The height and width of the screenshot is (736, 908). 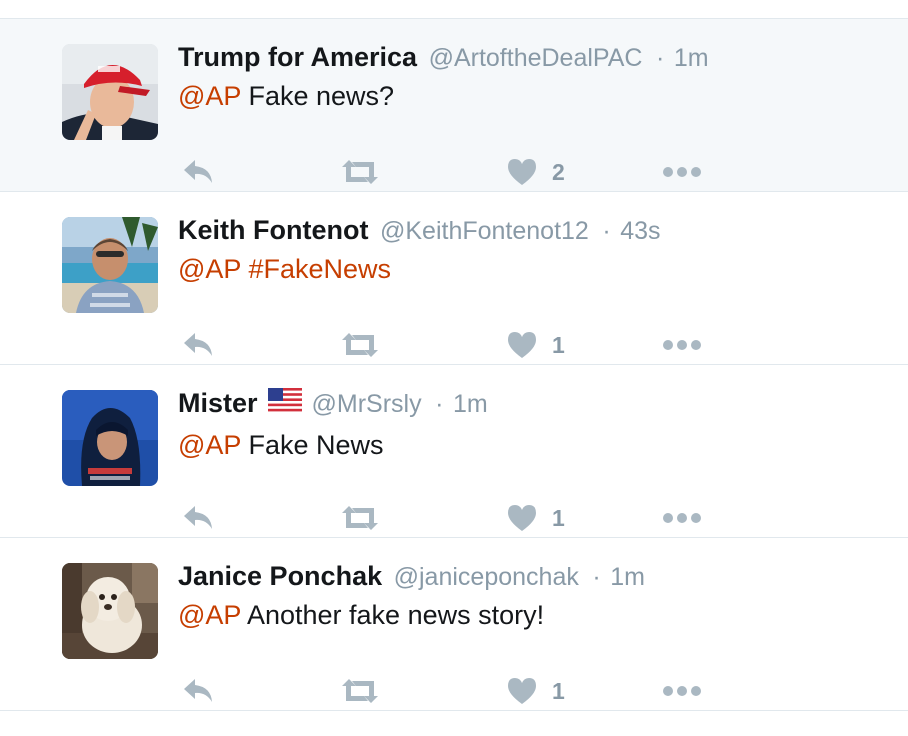 What do you see at coordinates (536, 58) in the screenshot?
I see `tweet-username: @ArtoftheDealPAC` at bounding box center [536, 58].